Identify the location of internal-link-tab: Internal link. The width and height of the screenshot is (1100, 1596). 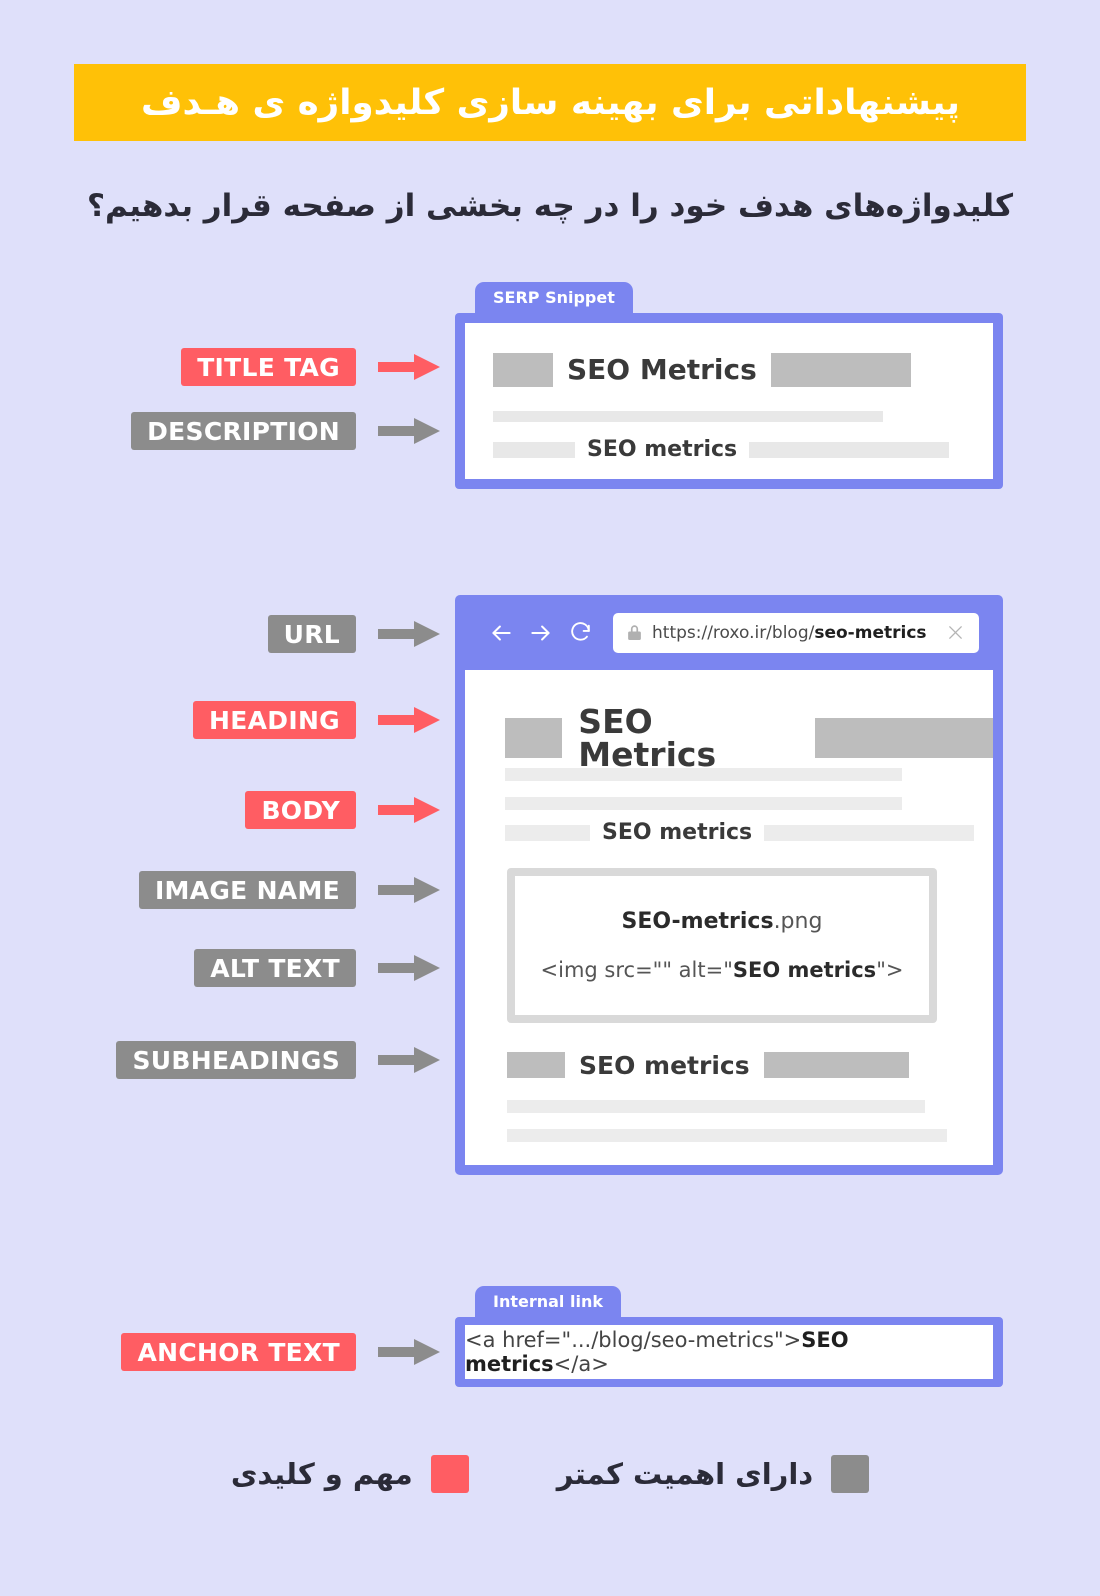
(548, 1301).